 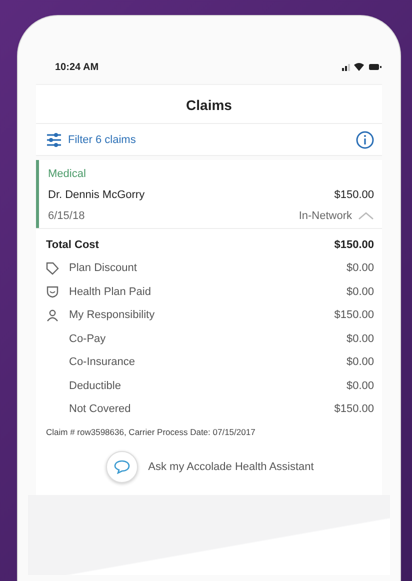 What do you see at coordinates (52, 291) in the screenshot?
I see `shield-icon` at bounding box center [52, 291].